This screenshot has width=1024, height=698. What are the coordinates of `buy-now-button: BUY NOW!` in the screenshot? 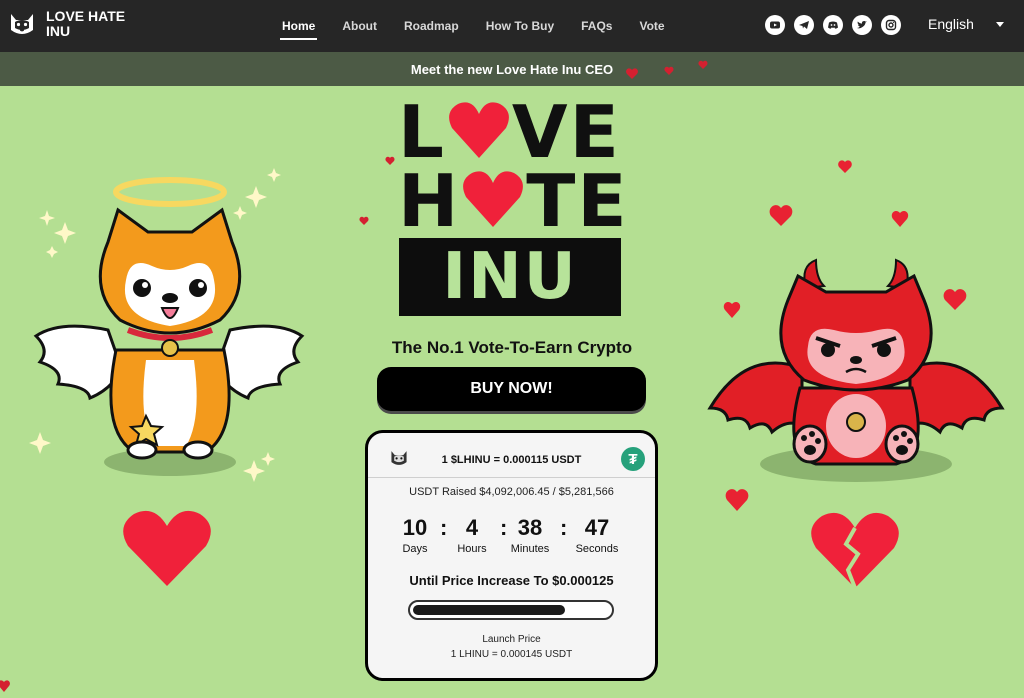 It's located at (511, 389).